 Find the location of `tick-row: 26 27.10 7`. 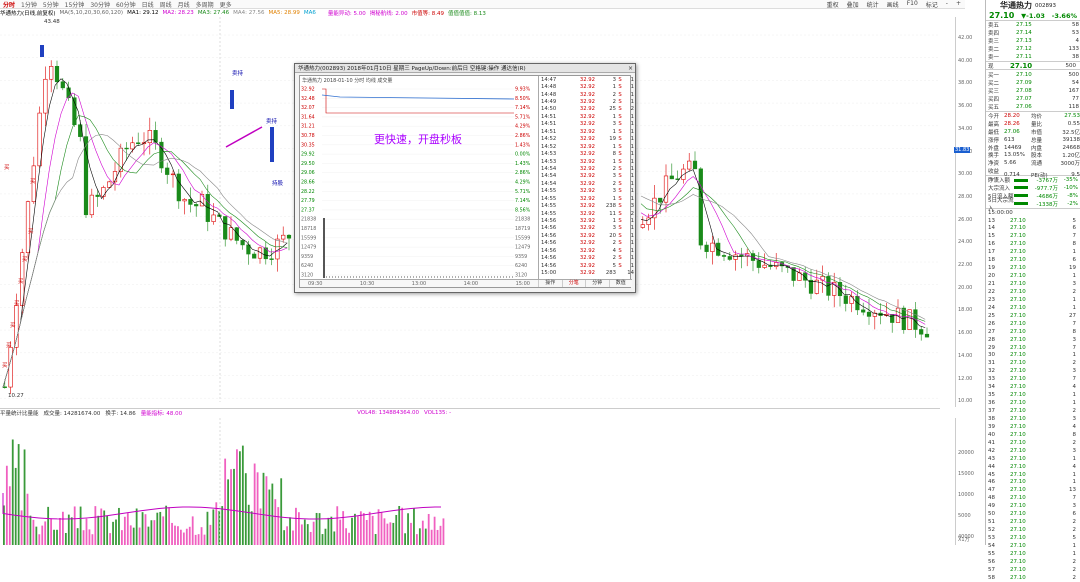

tick-row: 26 27.10 7 is located at coordinates (1033, 324).